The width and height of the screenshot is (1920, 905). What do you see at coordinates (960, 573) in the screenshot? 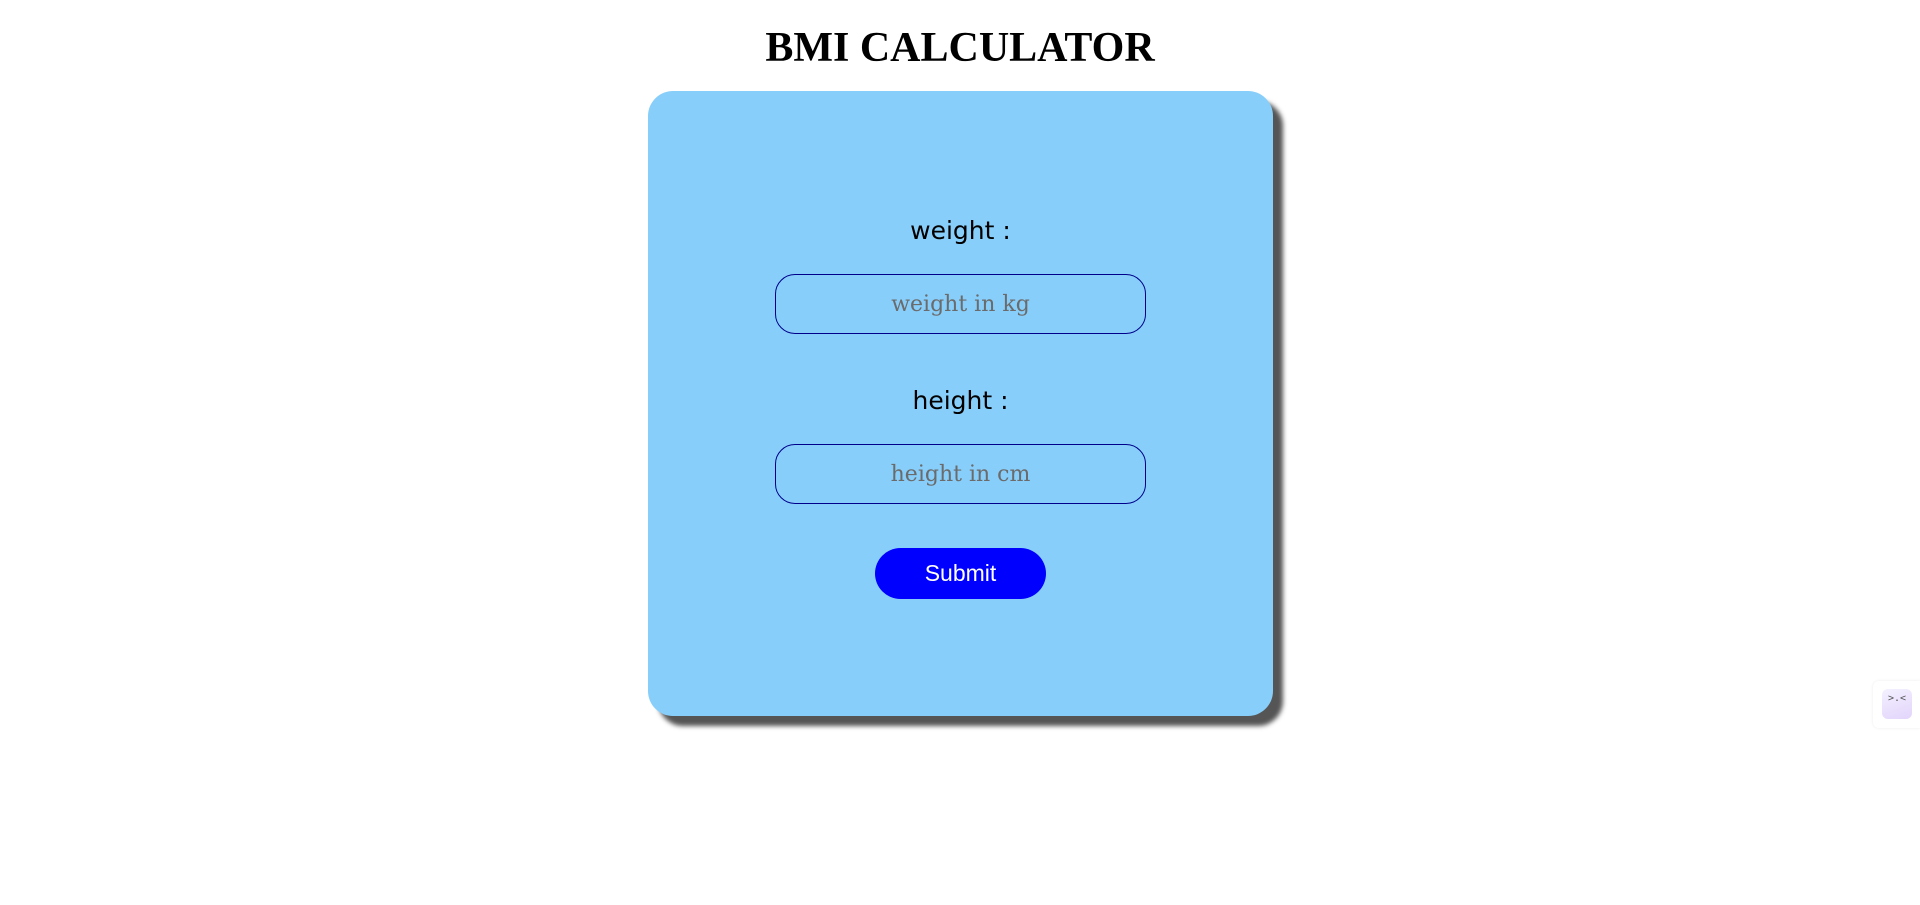
I see `submit-button: Submit` at bounding box center [960, 573].